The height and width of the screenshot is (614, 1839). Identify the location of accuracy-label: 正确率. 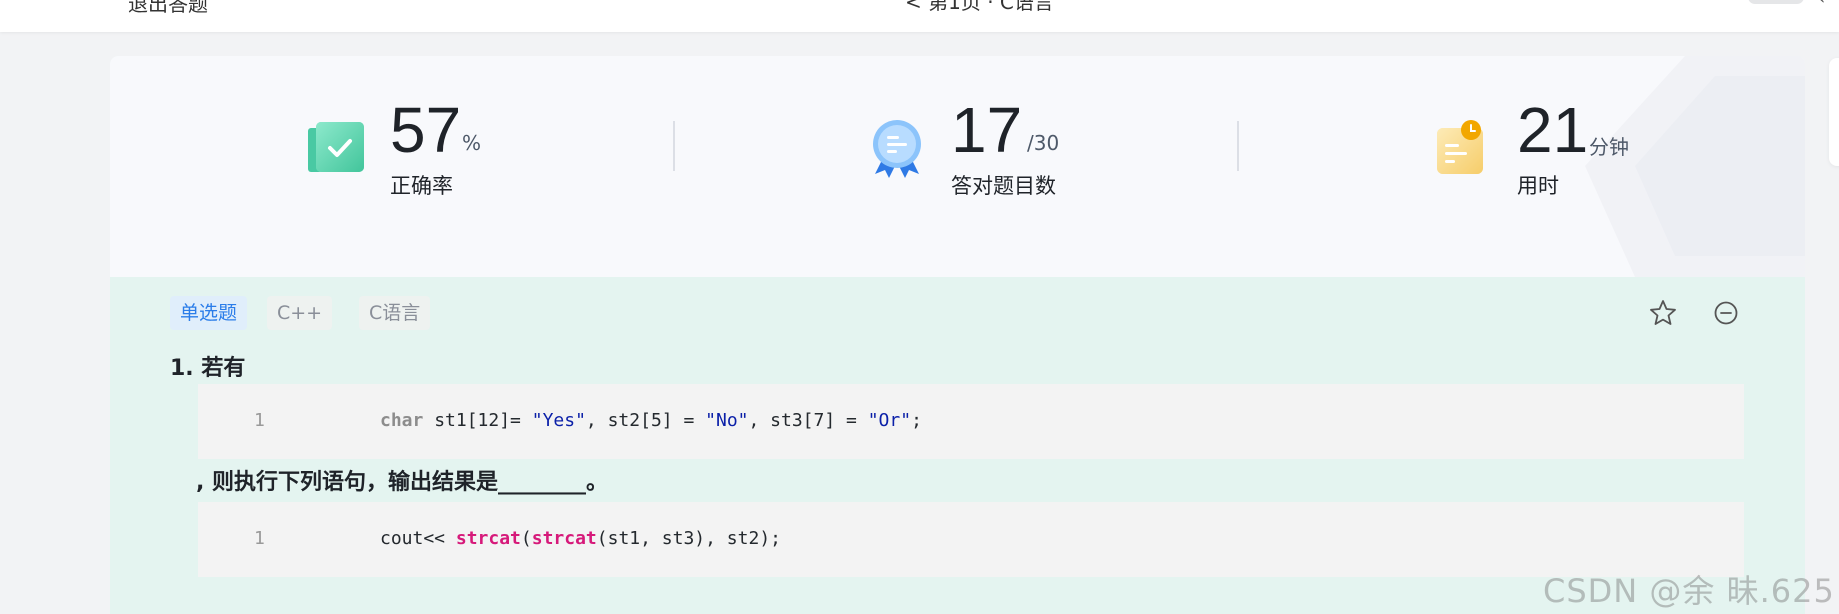
(421, 186).